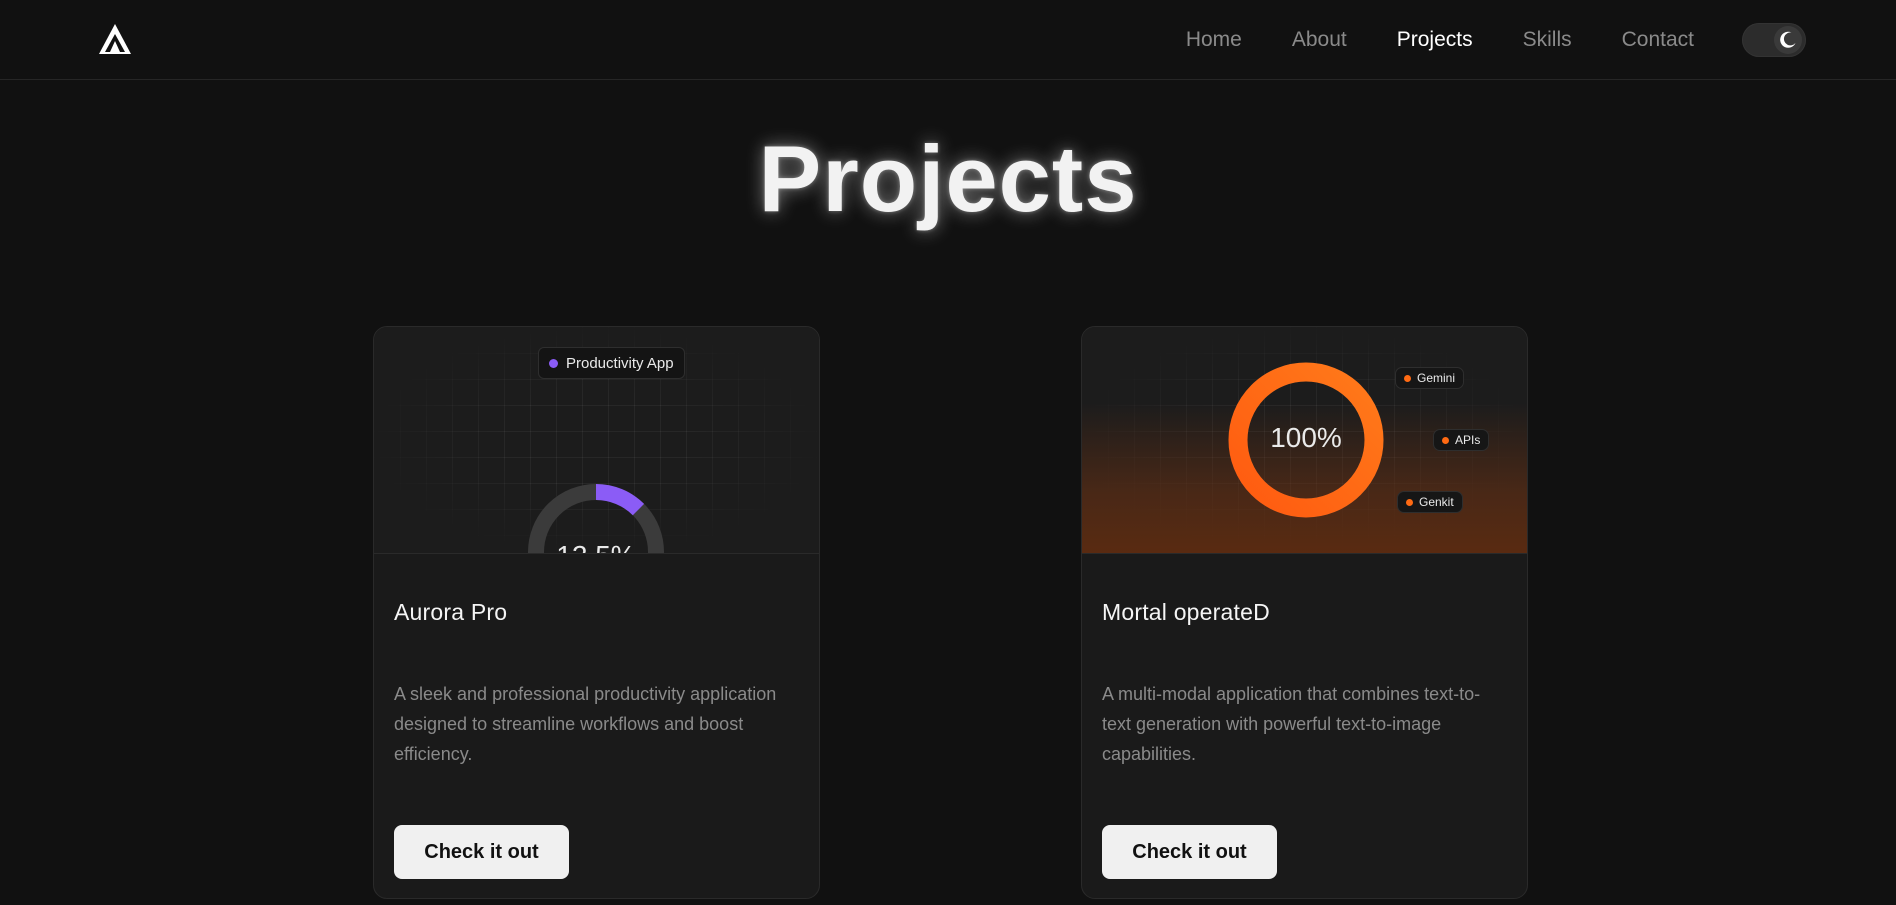 The width and height of the screenshot is (1896, 905). Describe the element at coordinates (451, 612) in the screenshot. I see `project-title: Aurora Pro` at that location.